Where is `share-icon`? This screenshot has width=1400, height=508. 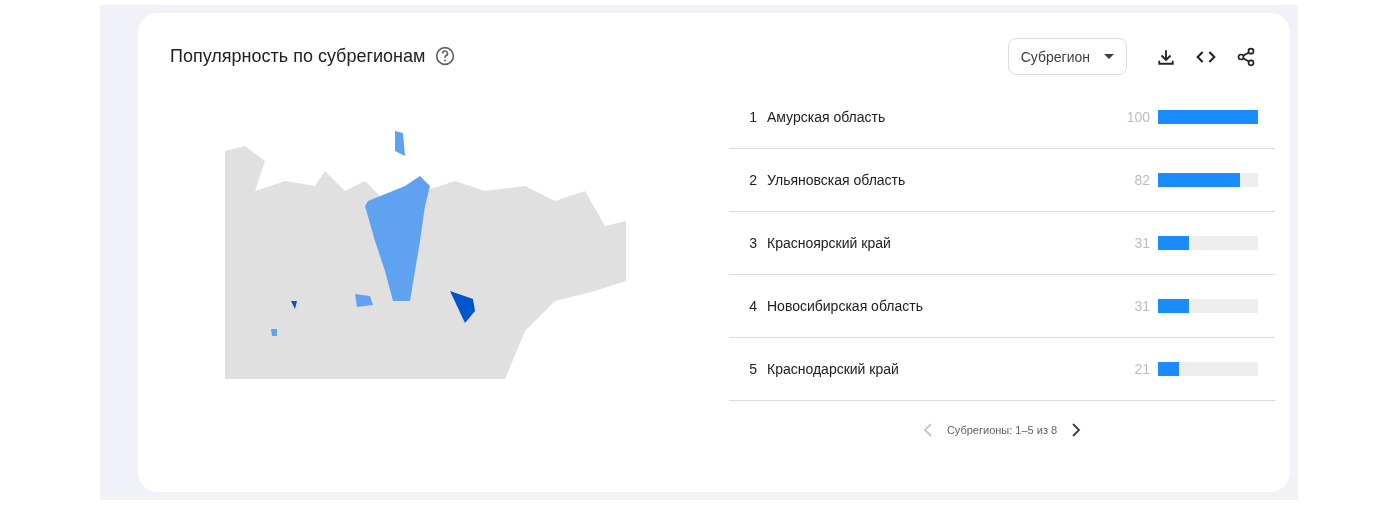
share-icon is located at coordinates (1246, 56).